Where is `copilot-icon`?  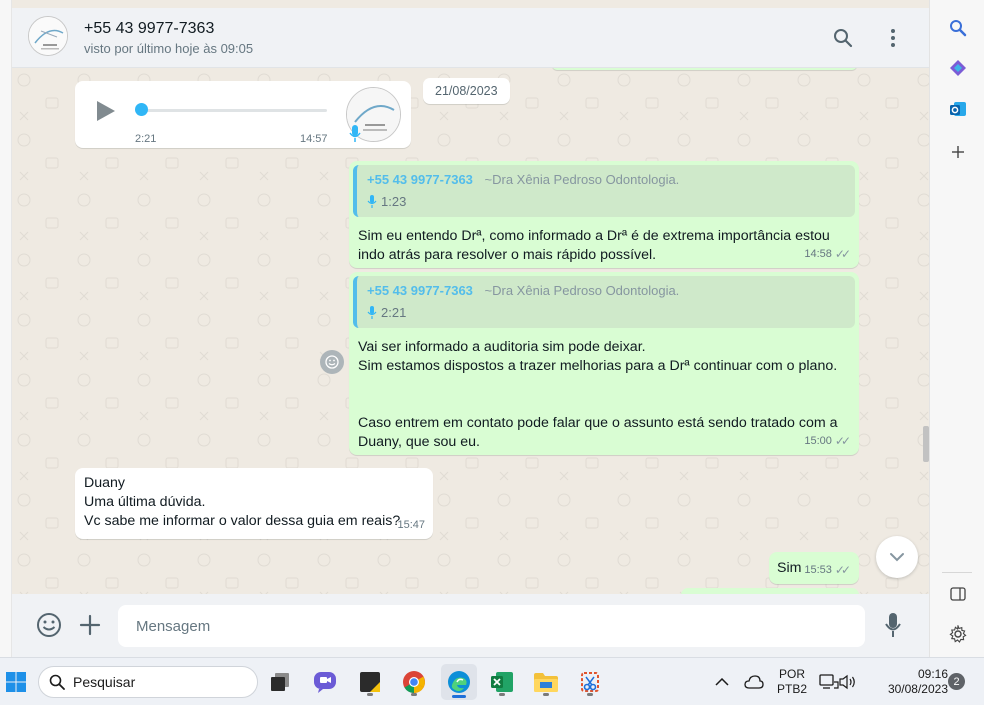
copilot-icon is located at coordinates (958, 68).